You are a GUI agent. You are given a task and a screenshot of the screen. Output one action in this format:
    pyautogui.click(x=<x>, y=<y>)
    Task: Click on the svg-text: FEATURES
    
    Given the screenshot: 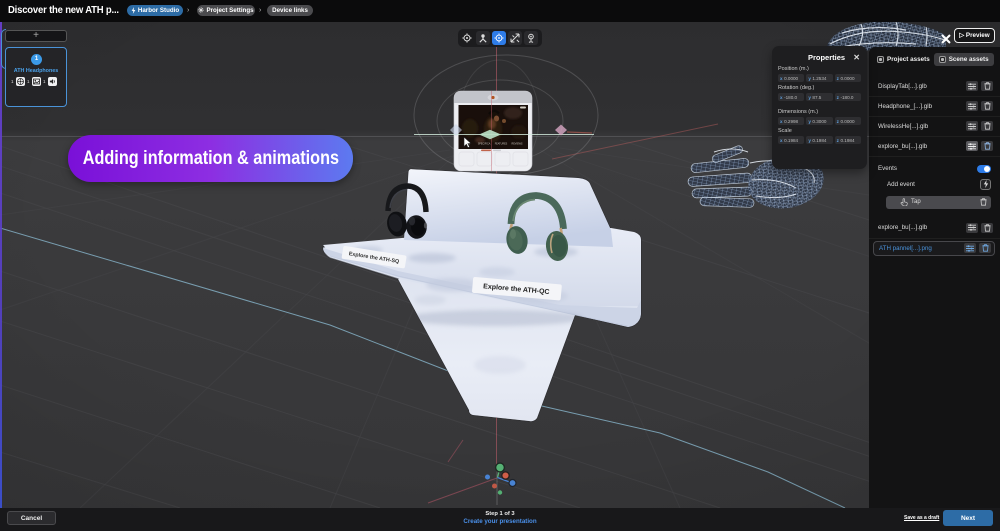 What is the action you would take?
    pyautogui.click(x=501, y=144)
    